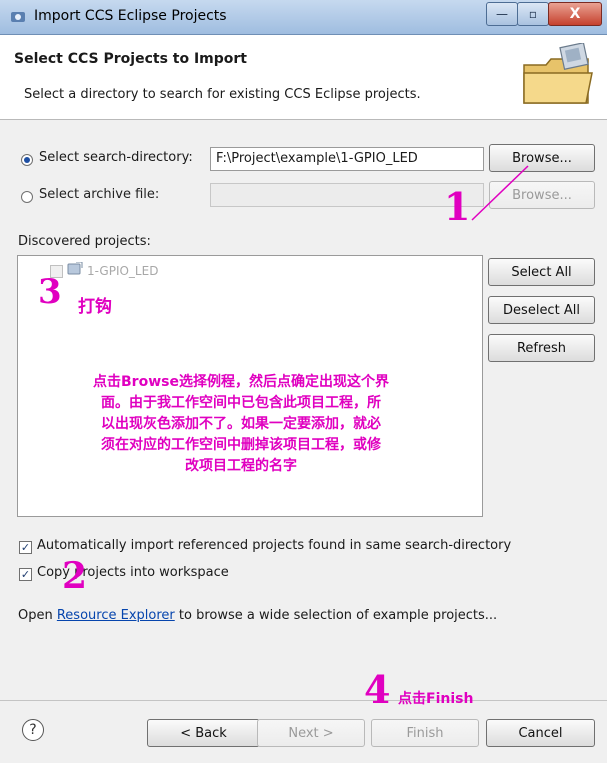  What do you see at coordinates (541, 348) in the screenshot?
I see `refresh-button: Refresh` at bounding box center [541, 348].